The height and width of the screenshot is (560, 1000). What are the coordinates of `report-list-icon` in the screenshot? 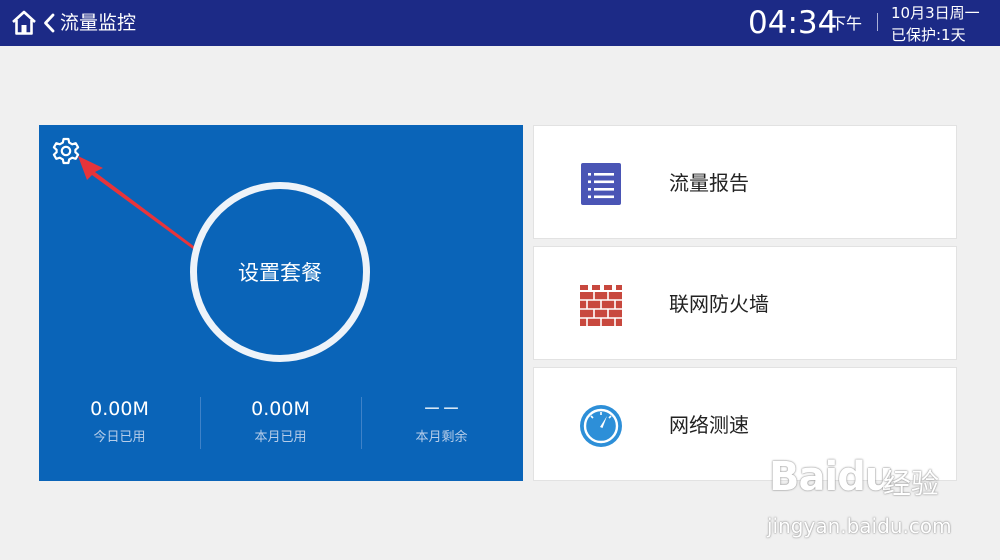 It's located at (601, 184).